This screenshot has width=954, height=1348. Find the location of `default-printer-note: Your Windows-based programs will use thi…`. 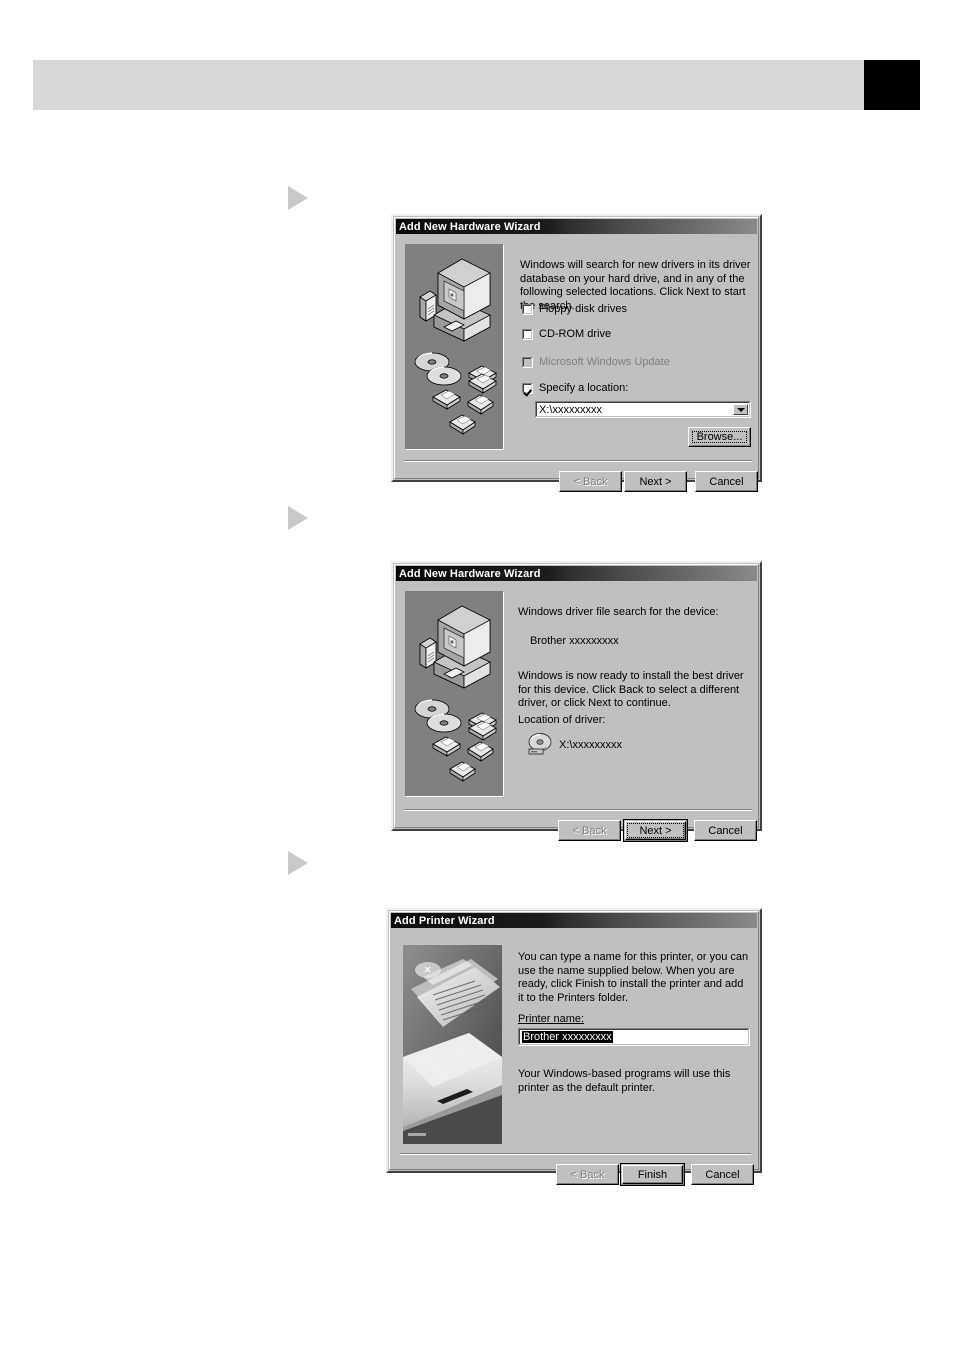

default-printer-note: Your Windows-based programs will use thi… is located at coordinates (624, 1081).